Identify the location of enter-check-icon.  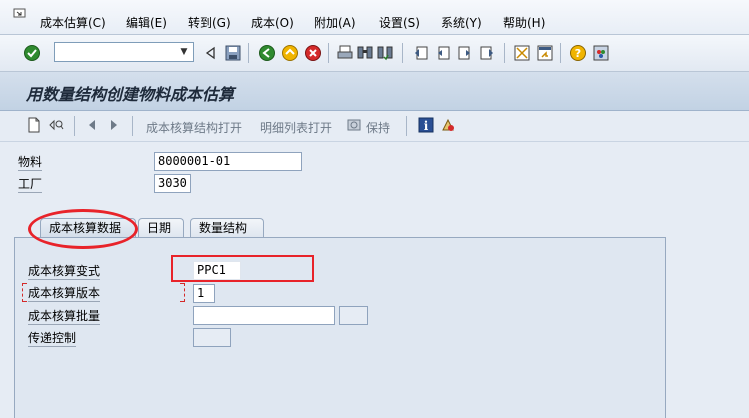
(32, 53).